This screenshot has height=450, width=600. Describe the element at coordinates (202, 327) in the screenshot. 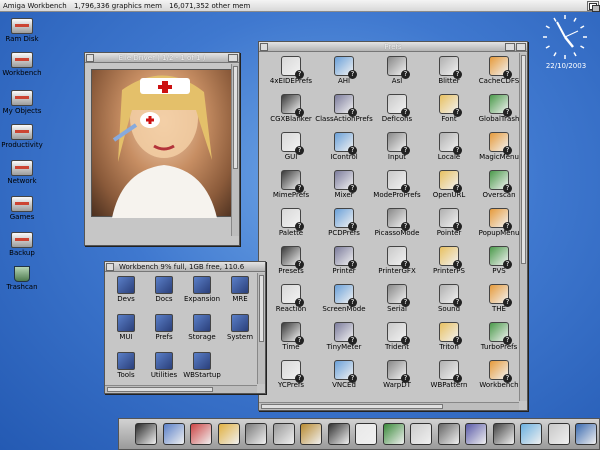

I see `workbench-icon-storage: Storage` at that location.